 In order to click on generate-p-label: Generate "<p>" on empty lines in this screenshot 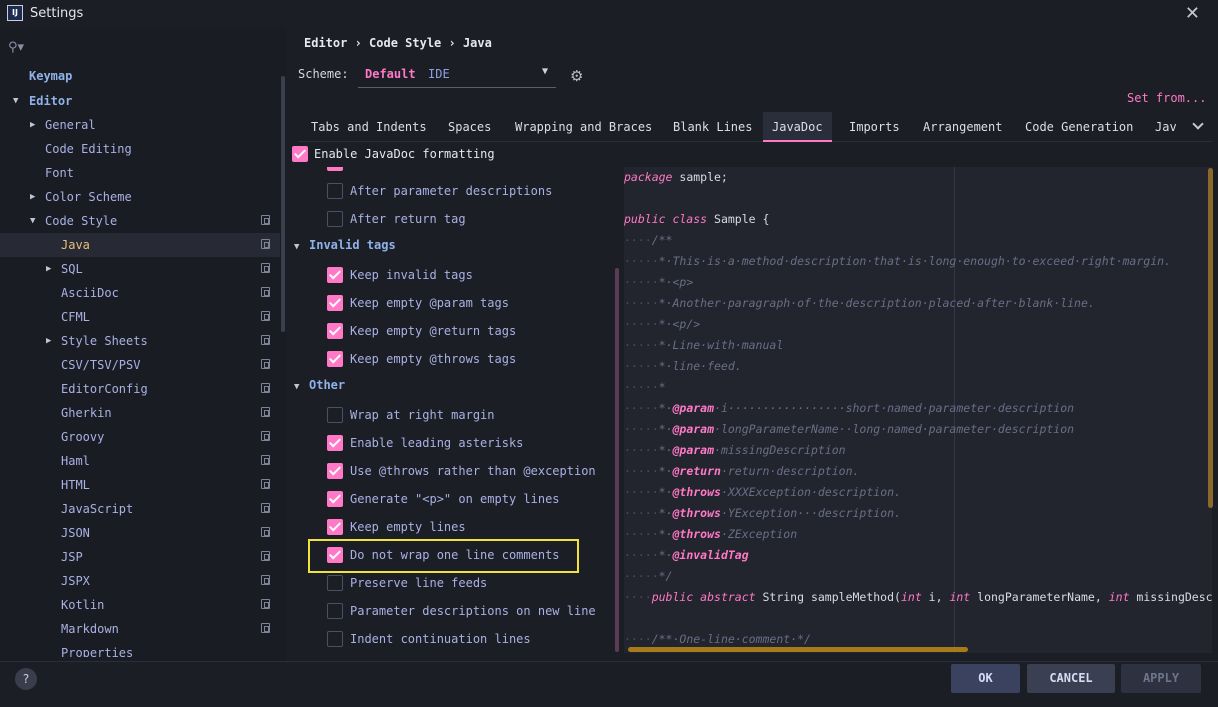, I will do `click(455, 499)`.